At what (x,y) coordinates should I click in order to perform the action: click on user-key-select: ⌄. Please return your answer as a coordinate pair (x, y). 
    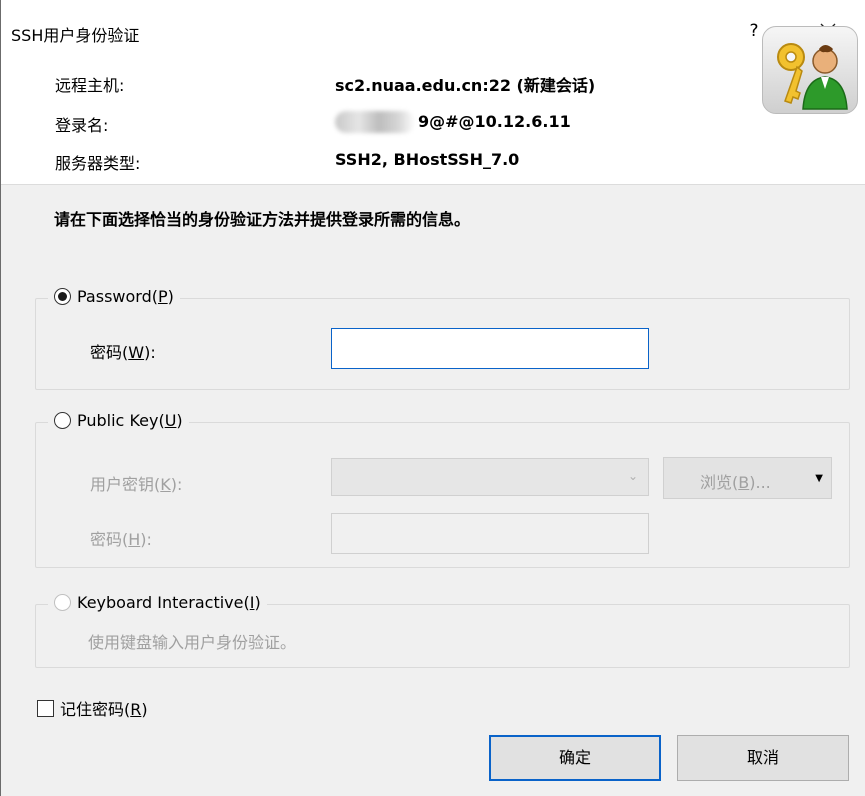
    Looking at the image, I should click on (490, 477).